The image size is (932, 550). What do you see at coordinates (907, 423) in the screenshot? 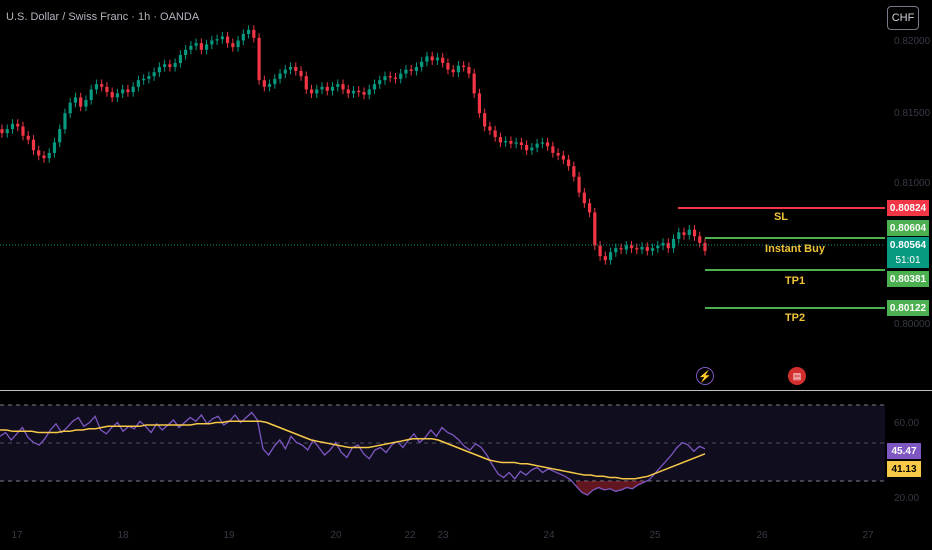
I see `osc-tick: 60.00` at bounding box center [907, 423].